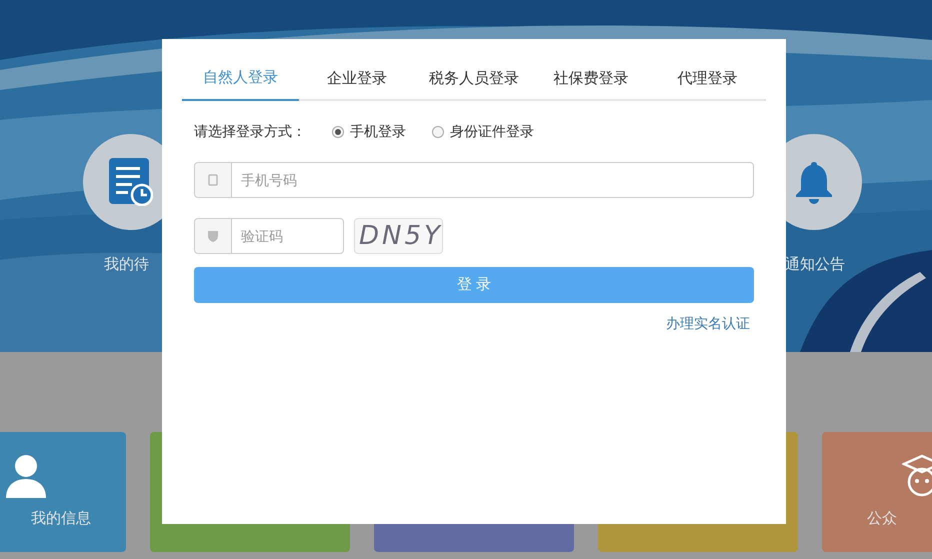 Image resolution: width=932 pixels, height=559 pixels. What do you see at coordinates (398, 236) in the screenshot?
I see `captcha-image: DN5Y` at bounding box center [398, 236].